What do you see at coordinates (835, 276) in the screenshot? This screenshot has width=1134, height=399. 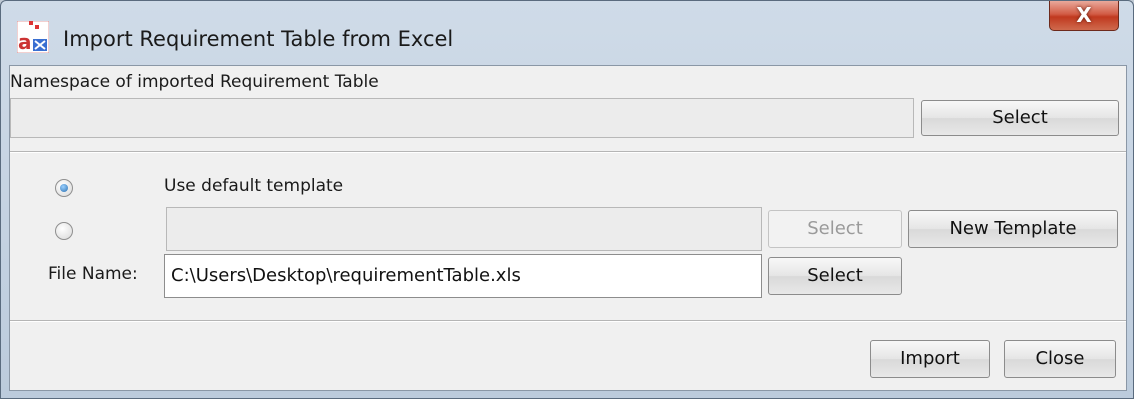 I see `file-select-button: Select` at bounding box center [835, 276].